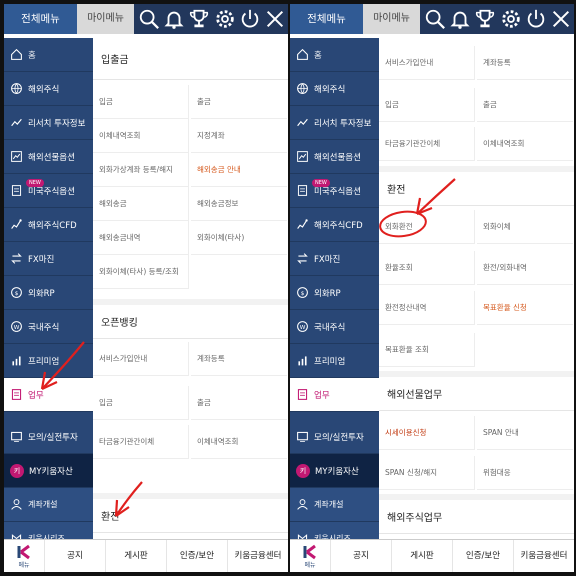 Image resolution: width=576 pixels, height=576 pixels. Describe the element at coordinates (427, 268) in the screenshot. I see `menu-link: 환율조회` at that location.